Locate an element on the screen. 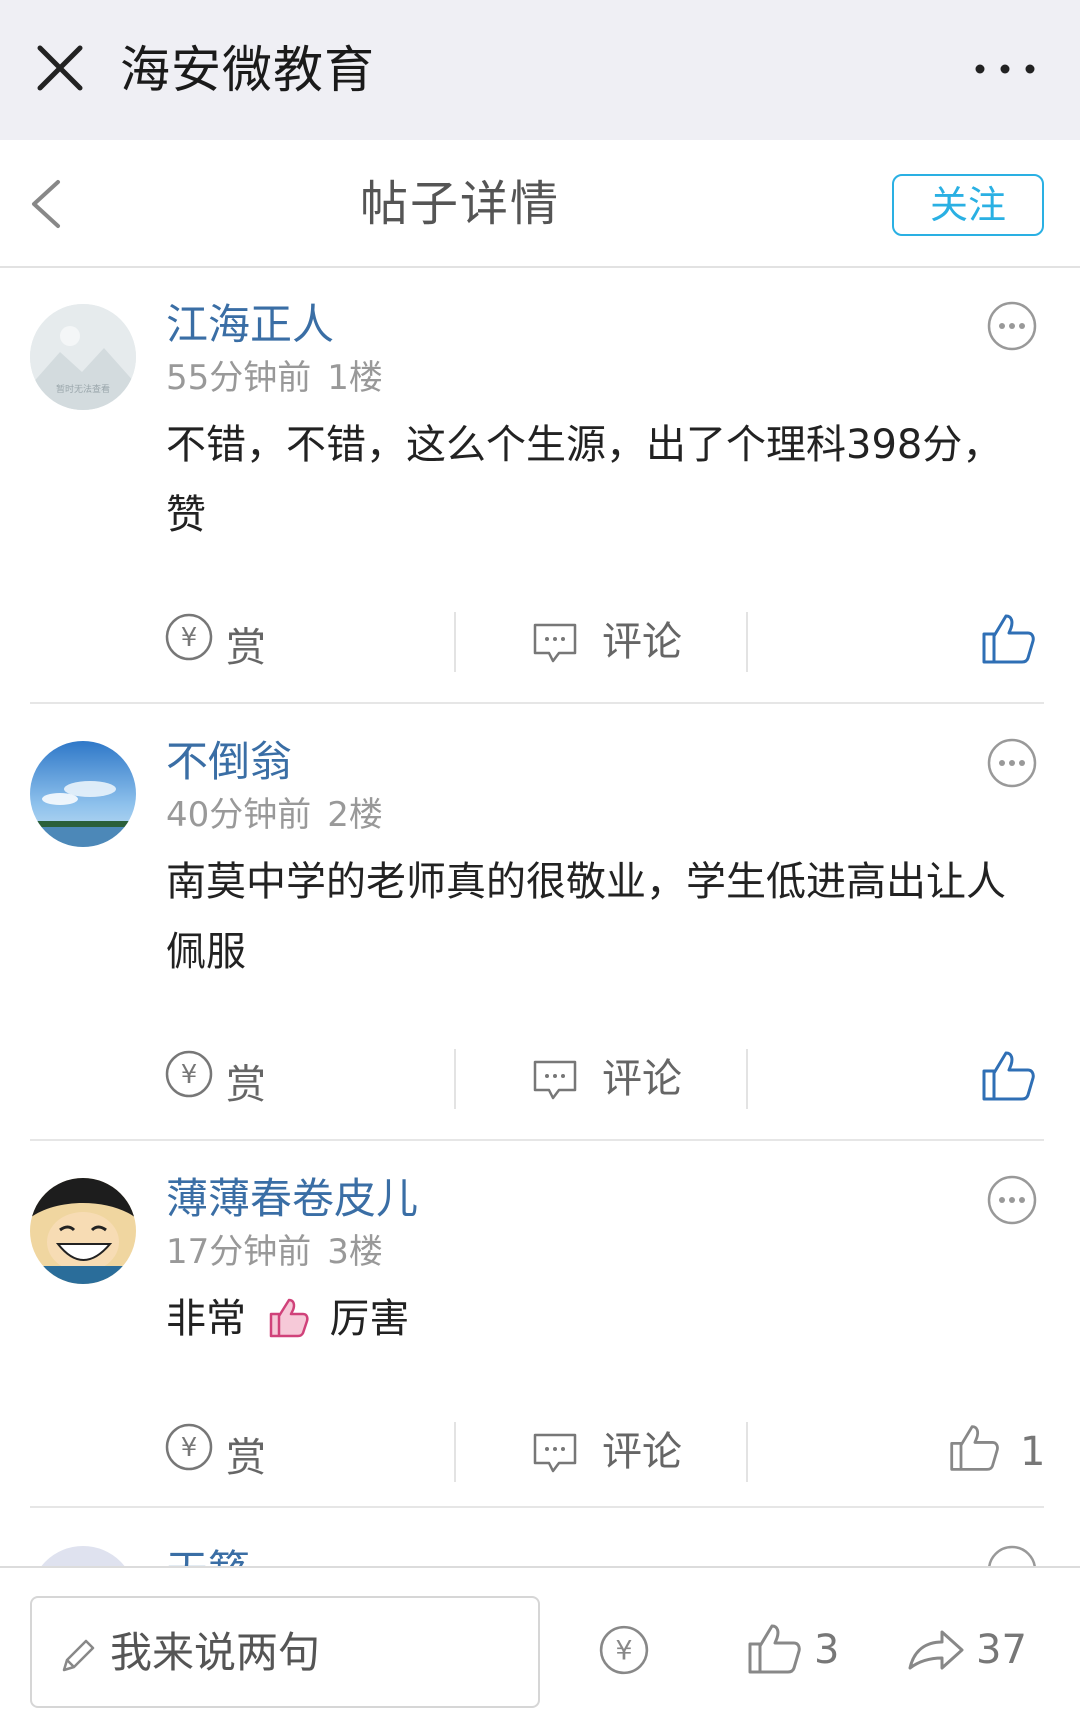 This screenshot has width=1080, height=1736. post-floor: 1楼 is located at coordinates (355, 378).